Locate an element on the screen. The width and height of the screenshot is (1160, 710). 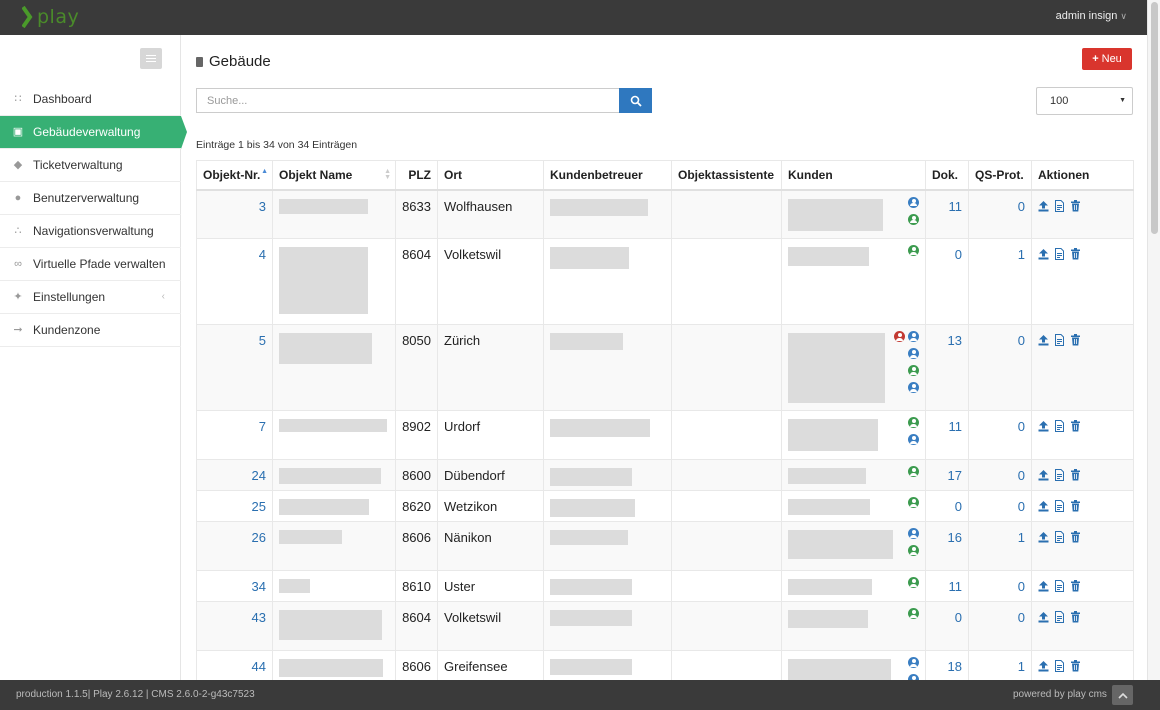
col-header-objekt-name: Objekt Name ▲ ▼ is located at coordinates (334, 175).